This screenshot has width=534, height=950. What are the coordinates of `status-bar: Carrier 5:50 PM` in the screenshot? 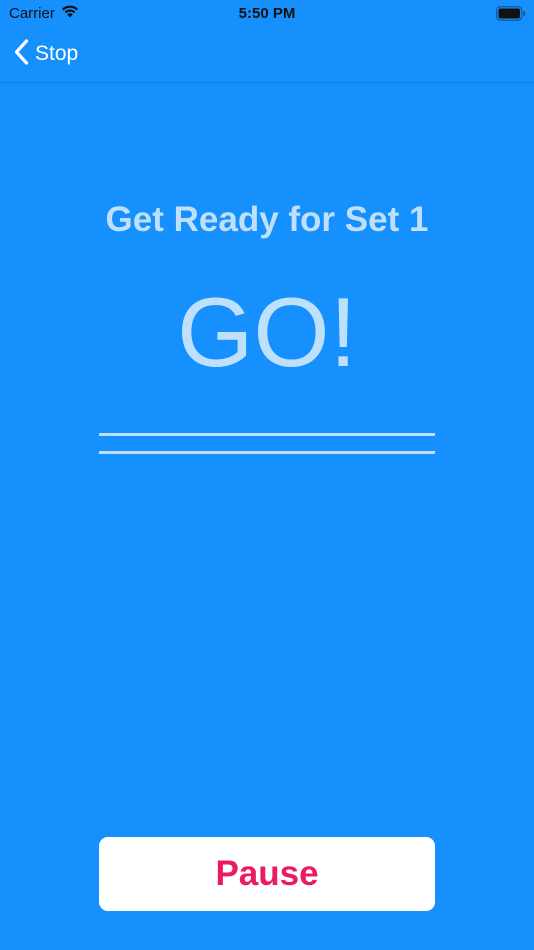 It's located at (267, 14).